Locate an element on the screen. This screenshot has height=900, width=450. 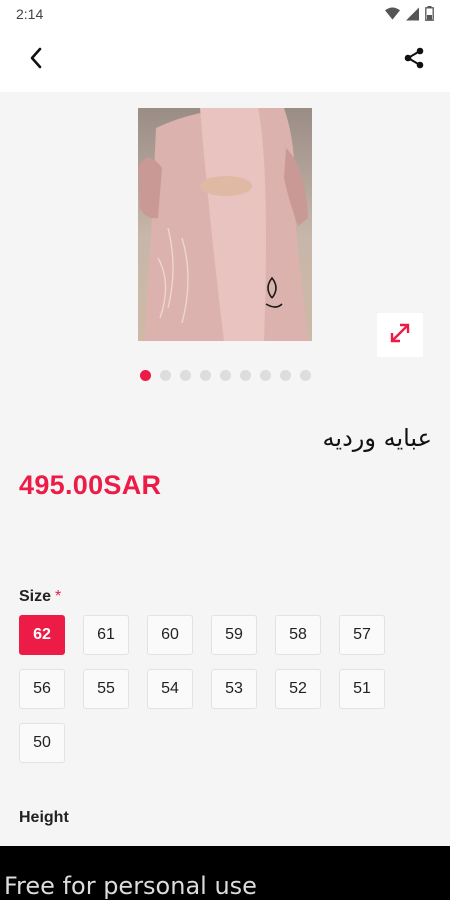
size-option: 59 is located at coordinates (234, 635).